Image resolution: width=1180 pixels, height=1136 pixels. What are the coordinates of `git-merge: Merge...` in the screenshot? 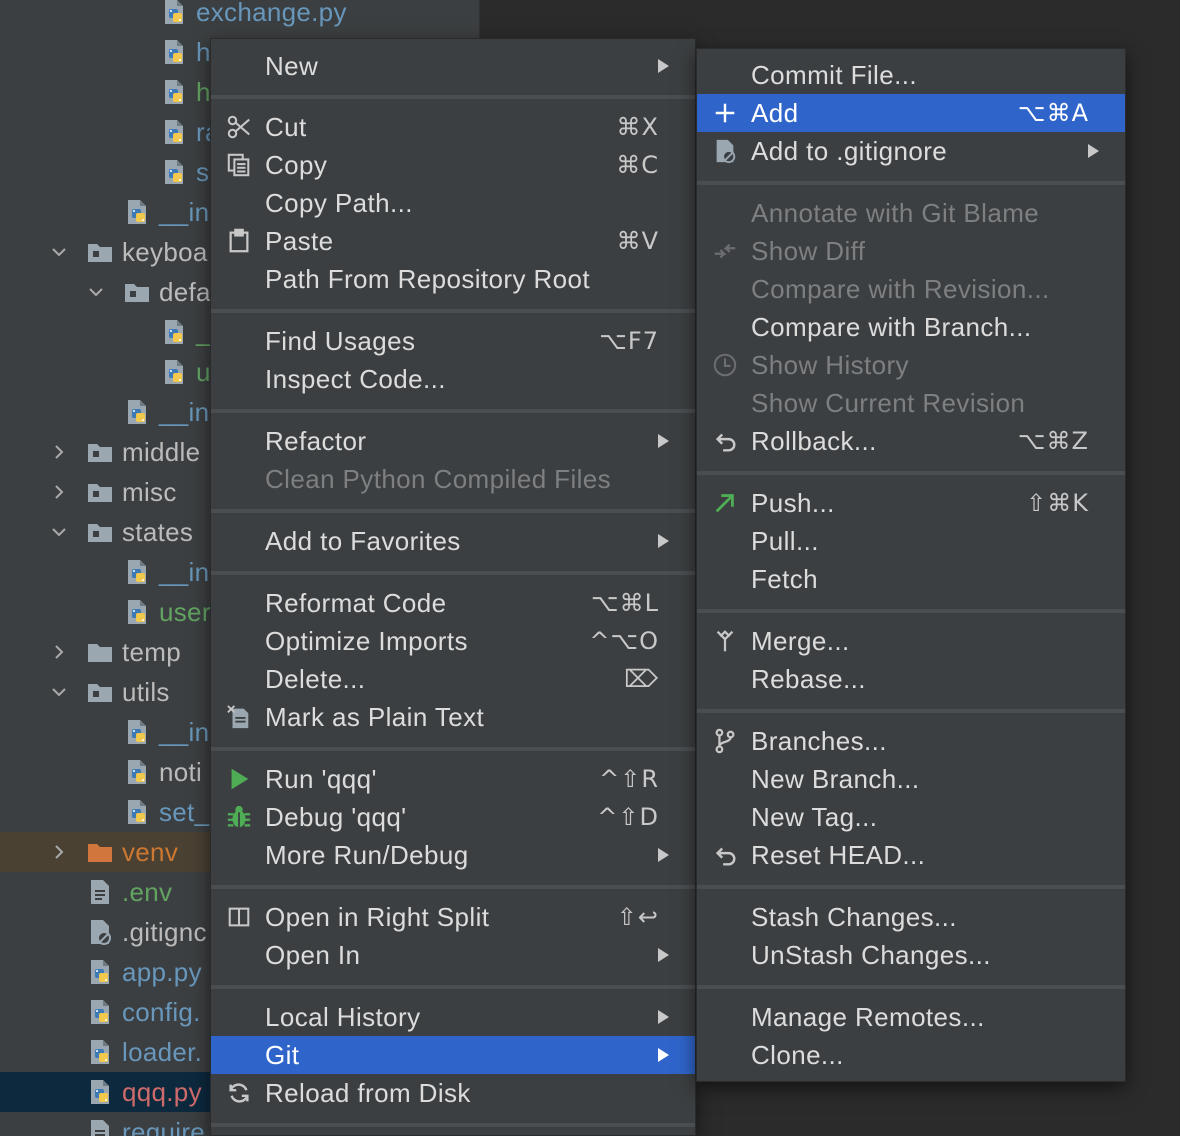 It's located at (911, 641).